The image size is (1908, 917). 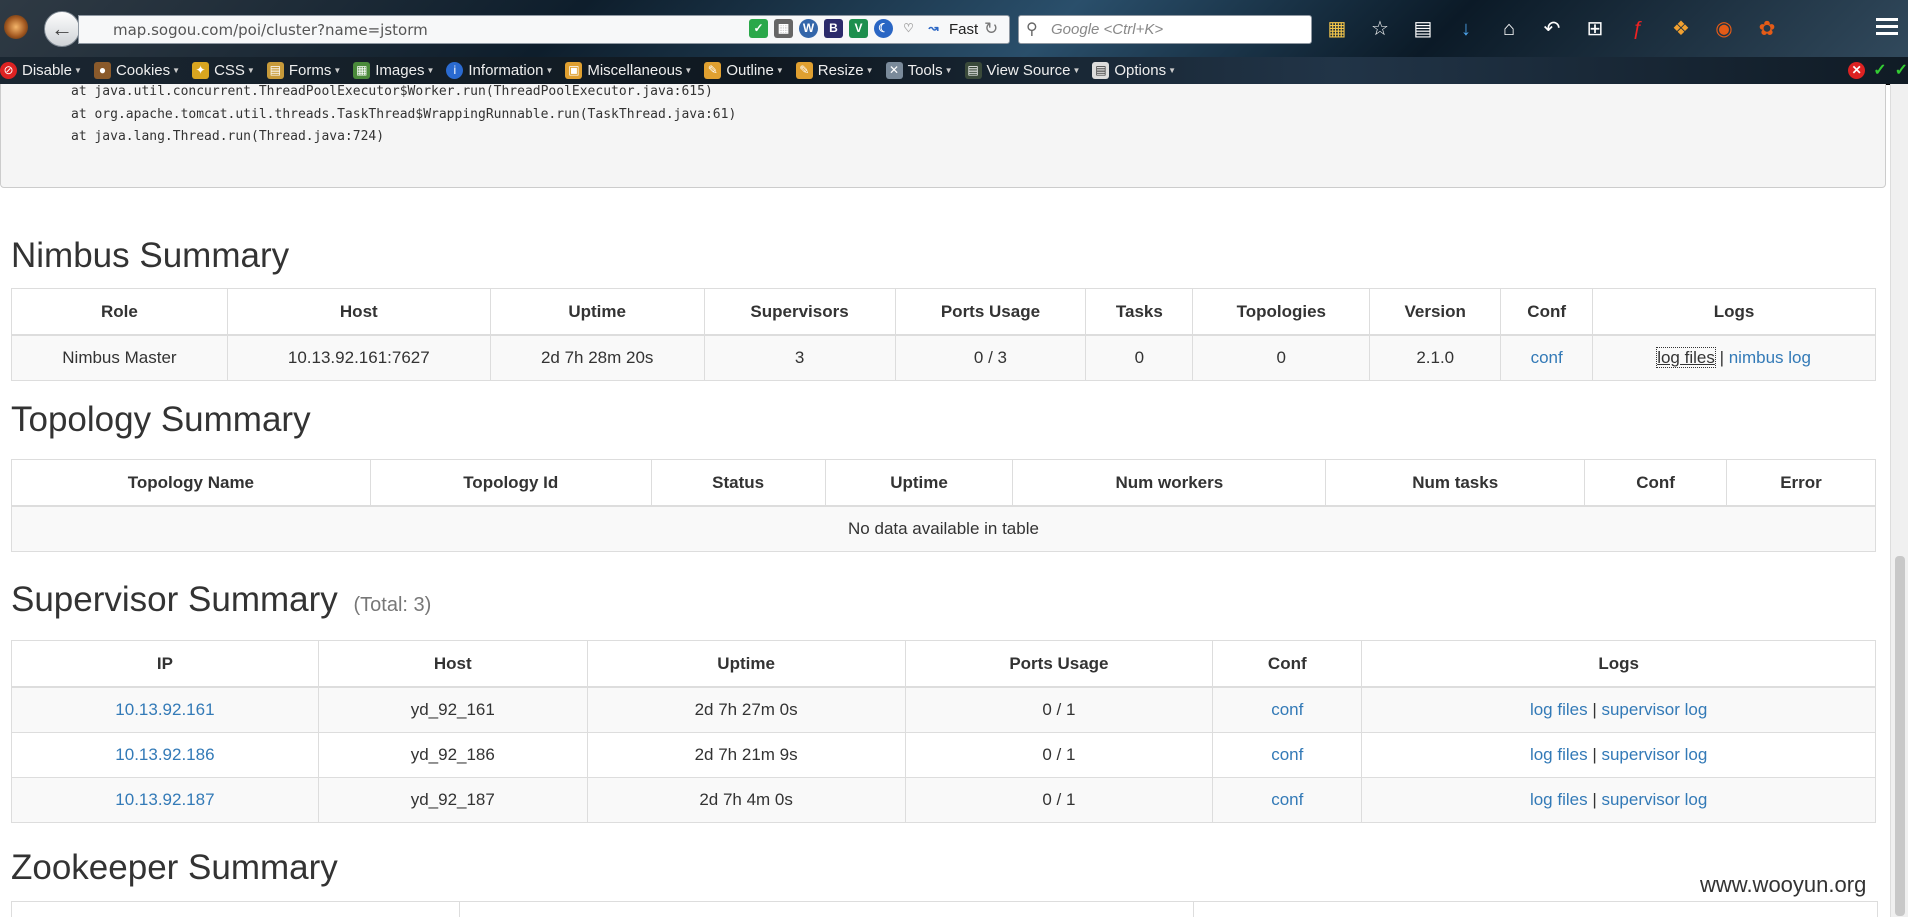 I want to click on nimbus-log-link: nimbus log, so click(x=1770, y=357).